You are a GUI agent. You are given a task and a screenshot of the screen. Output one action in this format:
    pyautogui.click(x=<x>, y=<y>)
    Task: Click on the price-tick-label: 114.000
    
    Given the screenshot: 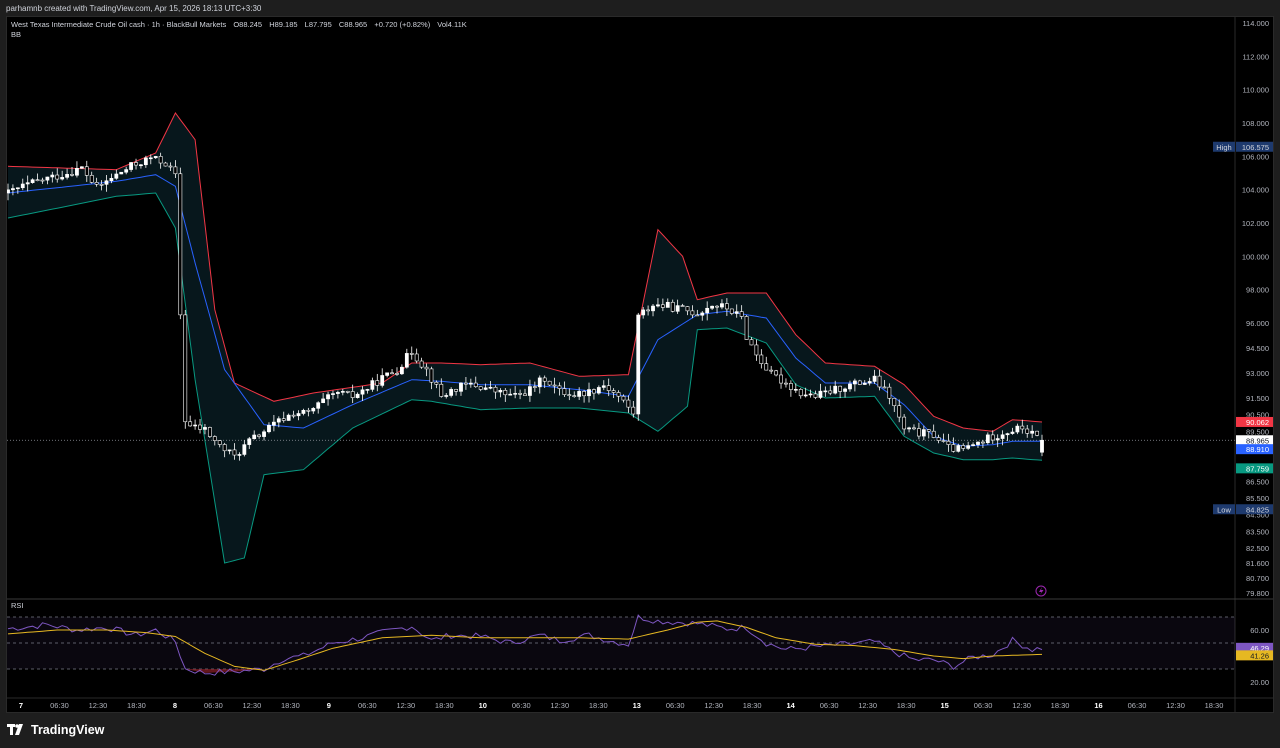 What is the action you would take?
    pyautogui.click(x=1255, y=23)
    